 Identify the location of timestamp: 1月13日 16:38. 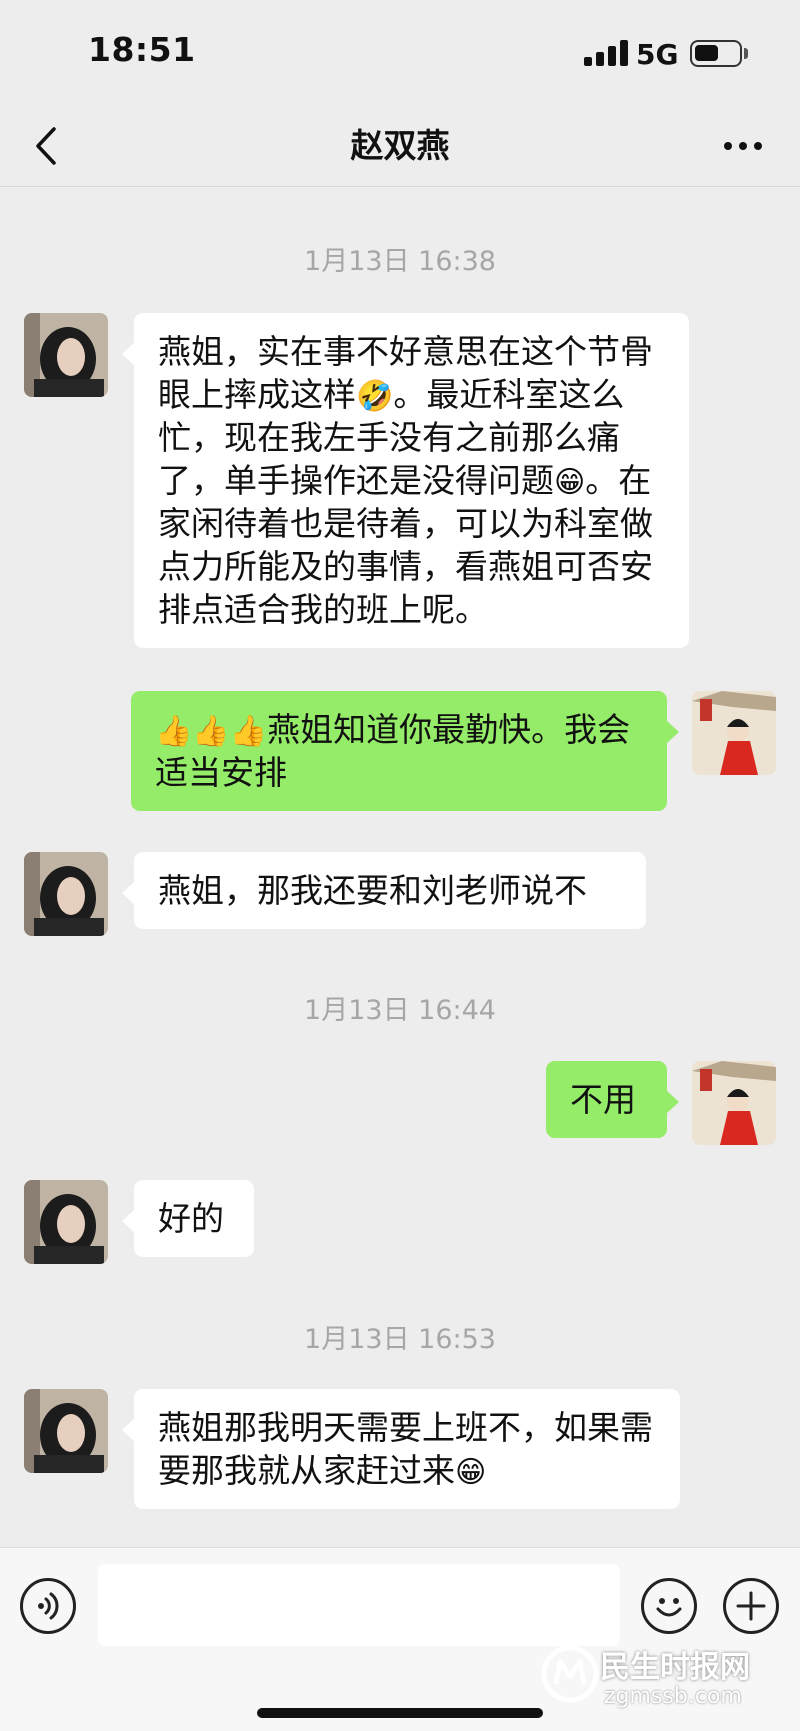
(400, 261).